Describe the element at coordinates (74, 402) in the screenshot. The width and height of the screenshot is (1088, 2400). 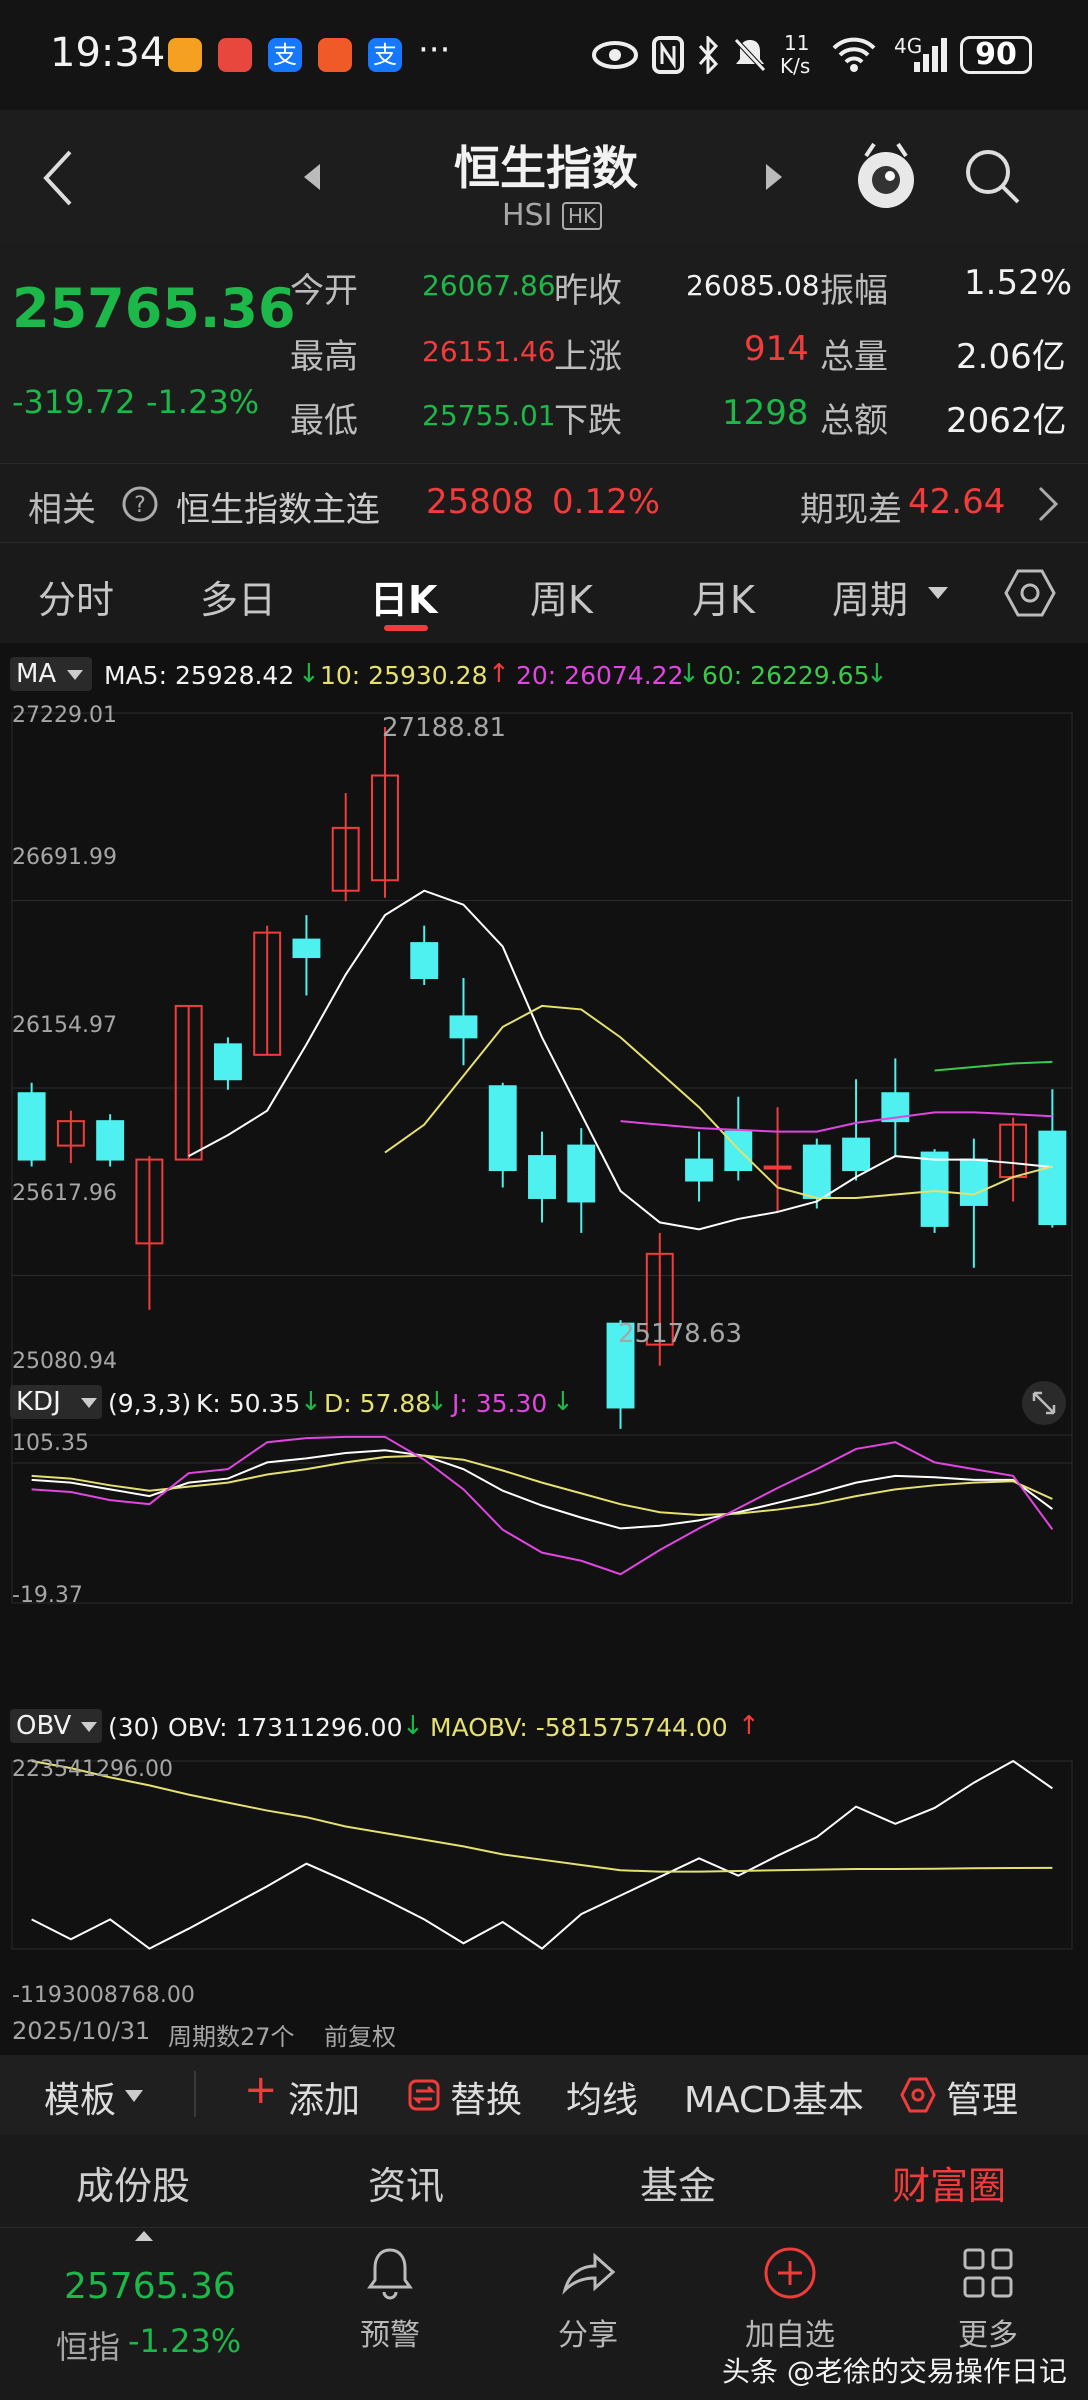
I see `price-change: -319.72` at that location.